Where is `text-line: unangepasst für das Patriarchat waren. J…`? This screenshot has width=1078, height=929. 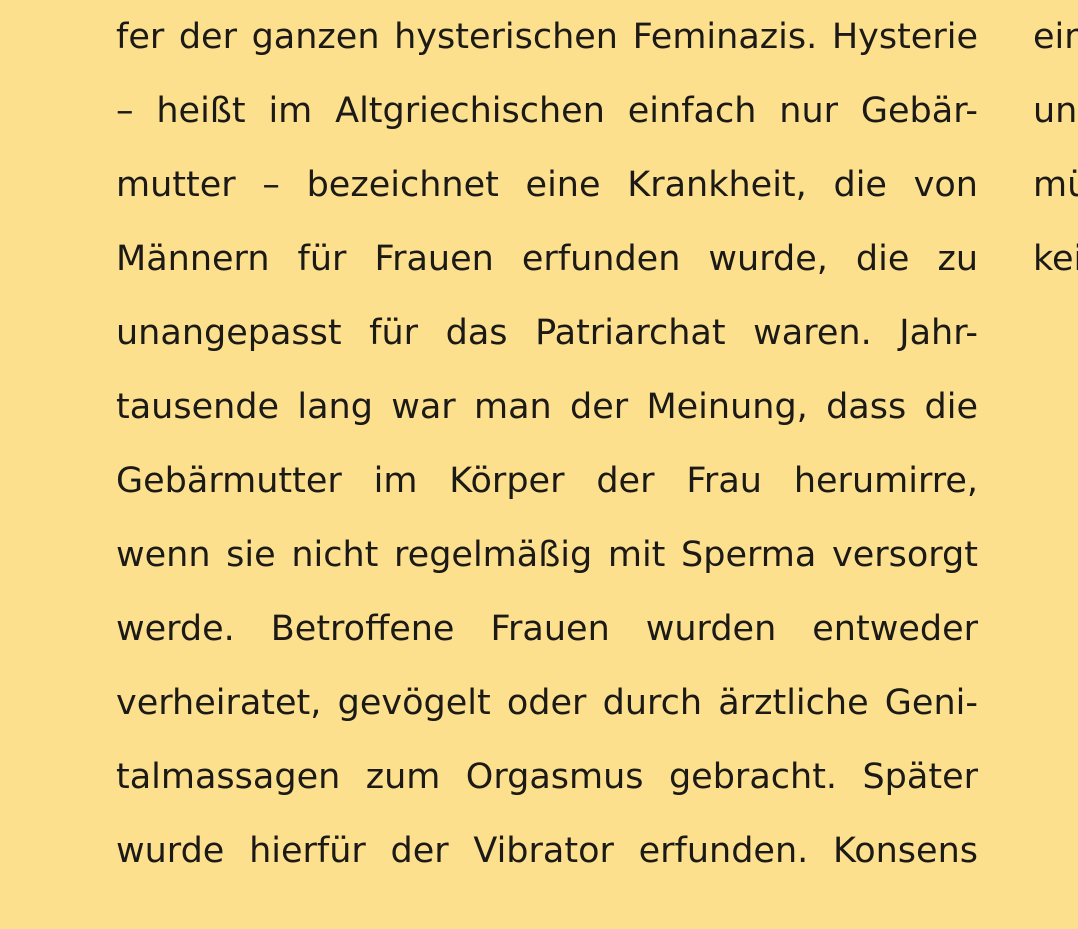
text-line: unangepasst für das Patriarchat waren. J… is located at coordinates (547, 333).